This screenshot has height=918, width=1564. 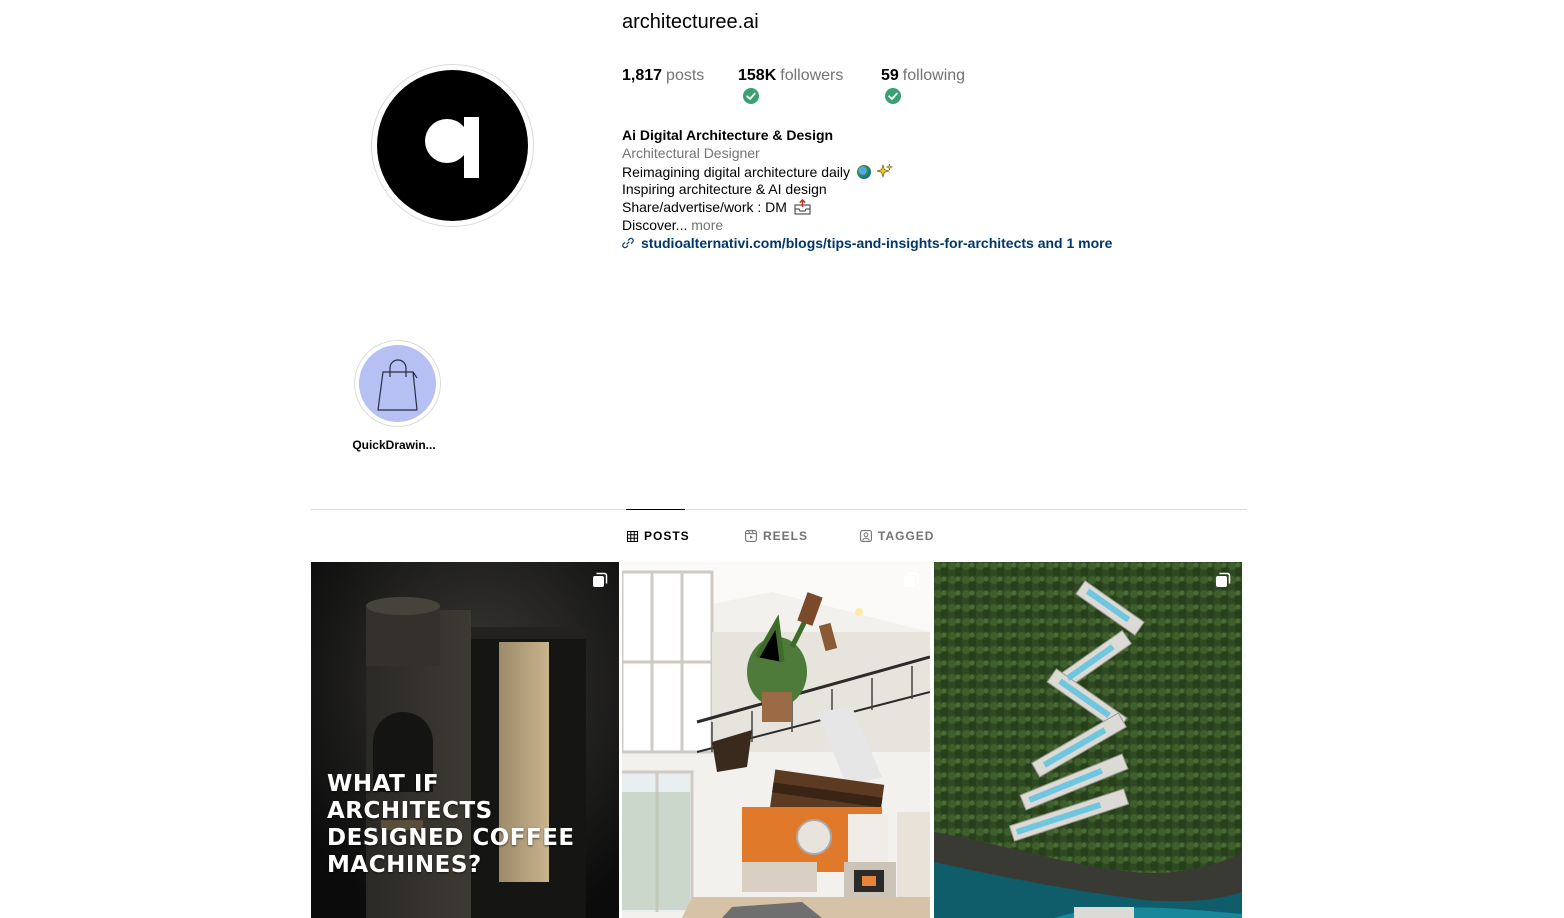 I want to click on profile-avatar-button, so click(x=452, y=145).